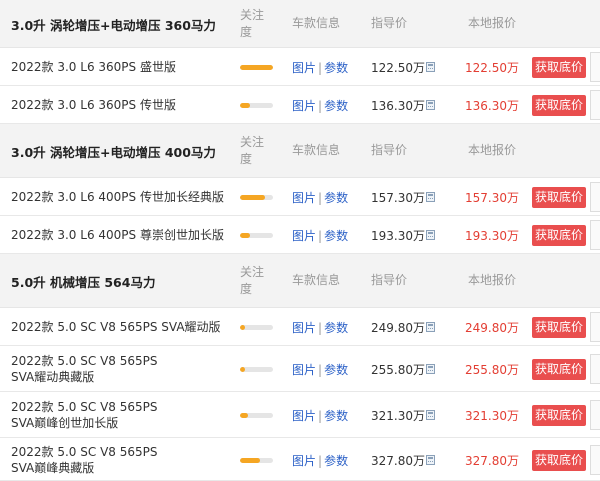  Describe the element at coordinates (398, 328) in the screenshot. I see `guide-price: 249.80万` at that location.